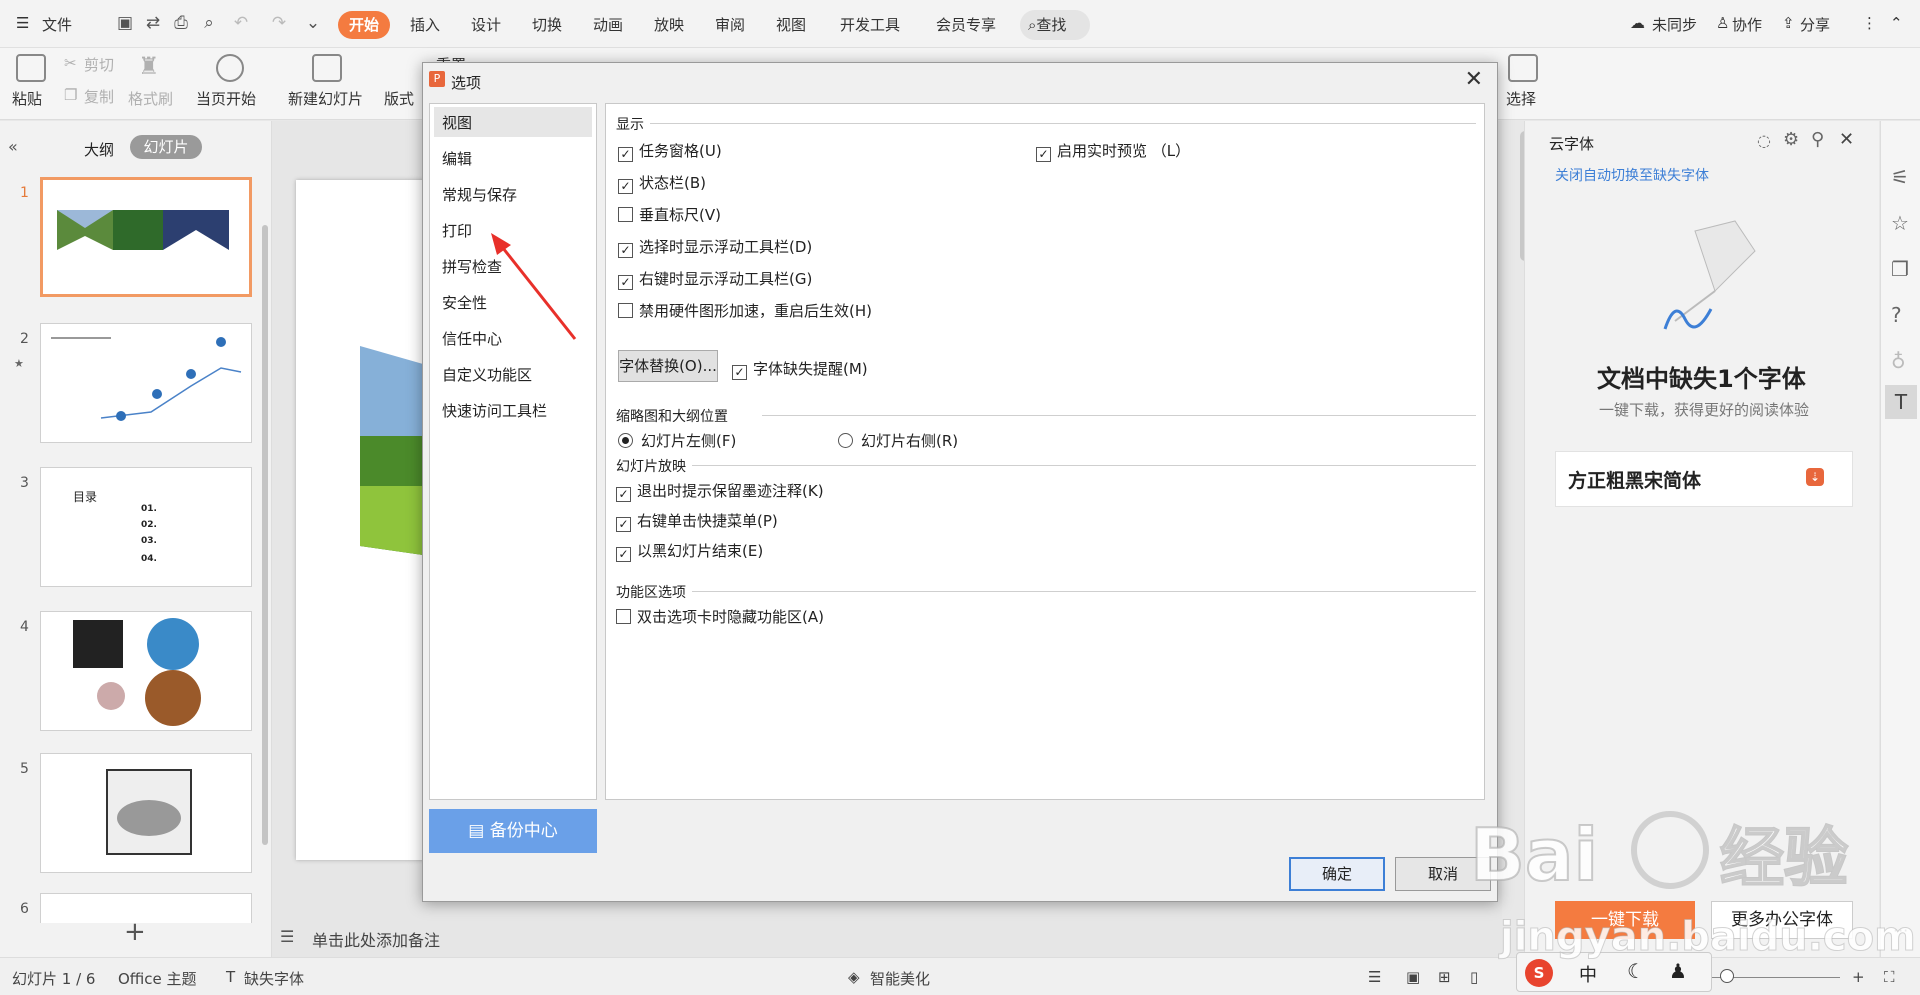 The width and height of the screenshot is (1920, 995). What do you see at coordinates (1113, 151) in the screenshot?
I see `opt-live-preview: ✓ 启用实时预览 （L）` at bounding box center [1113, 151].